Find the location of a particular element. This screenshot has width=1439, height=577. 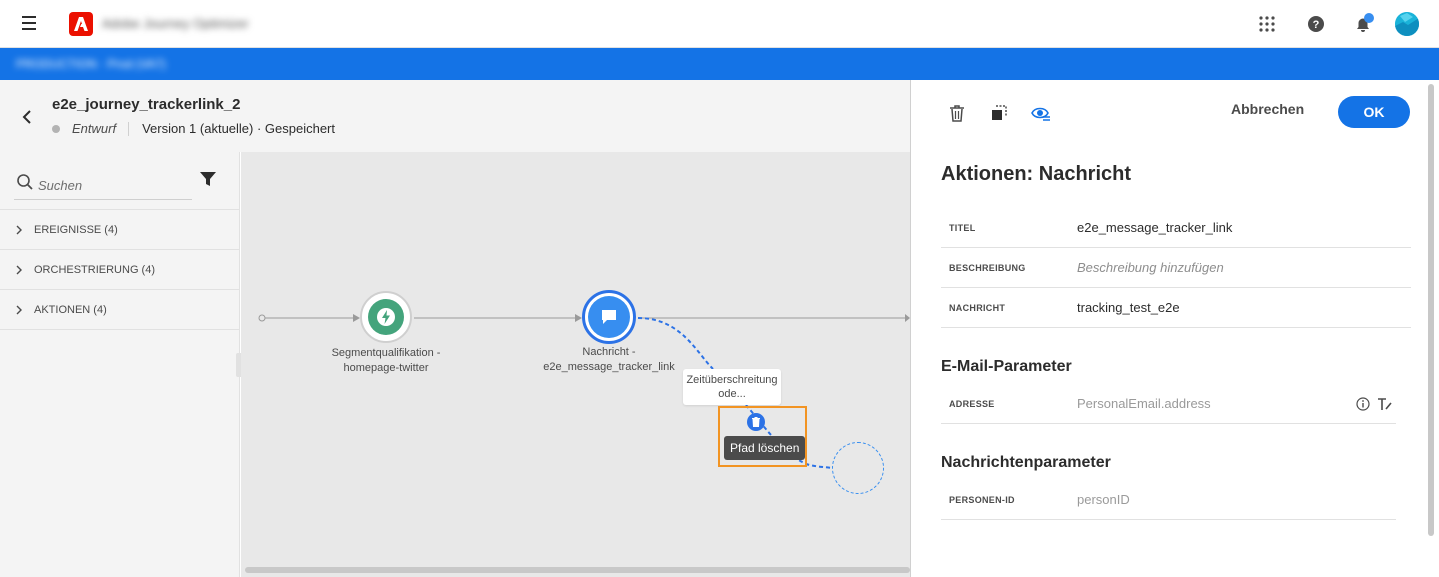

hamburger-menu-icon is located at coordinates (32, 24).